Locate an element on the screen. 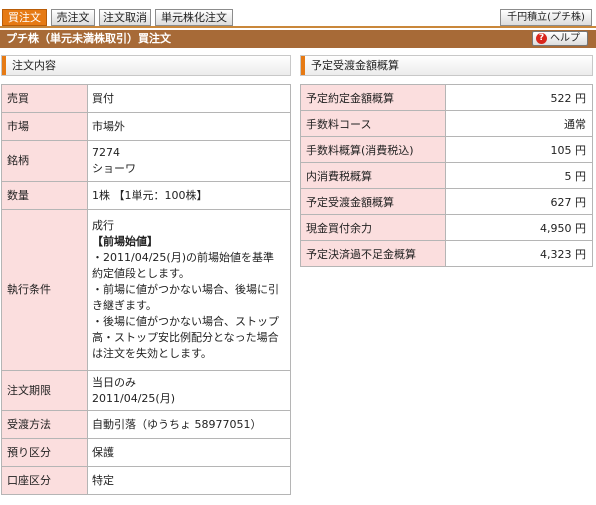  table-row: 数量 1株 【1単元：100株】 is located at coordinates (146, 195).